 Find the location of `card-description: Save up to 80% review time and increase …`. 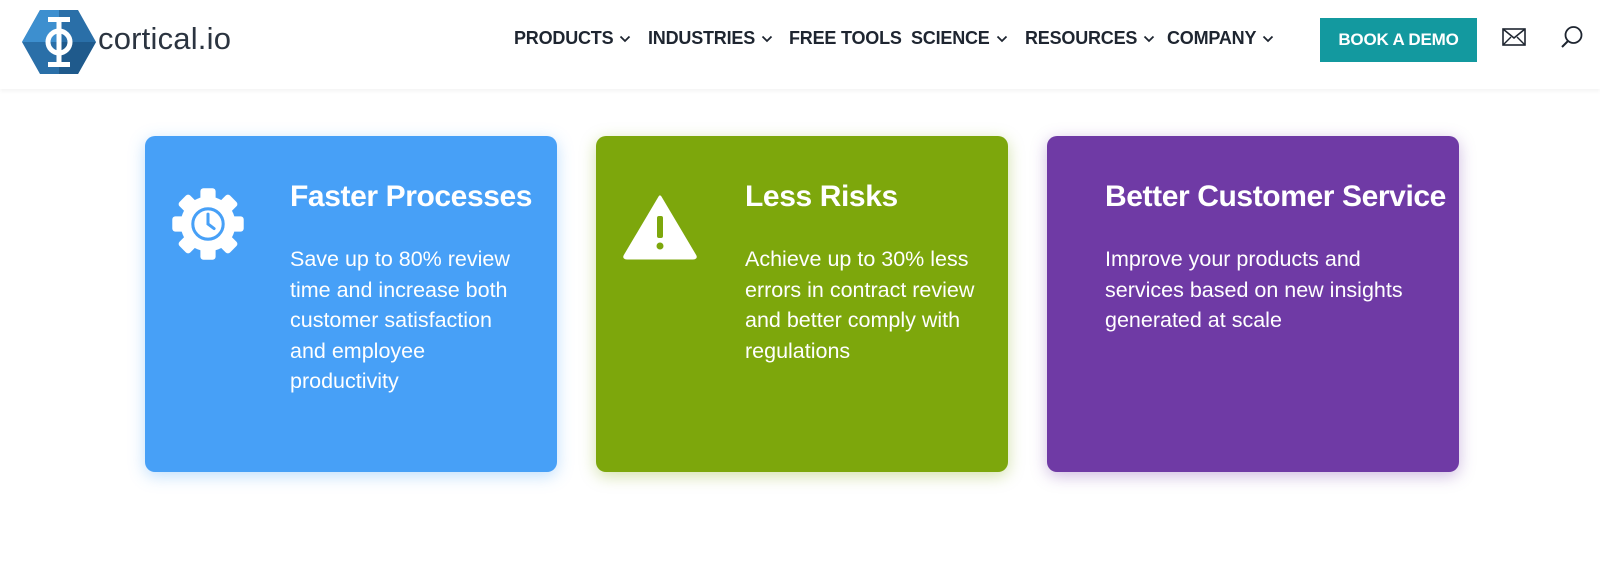

card-description: Save up to 80% review time and increase … is located at coordinates (400, 320).